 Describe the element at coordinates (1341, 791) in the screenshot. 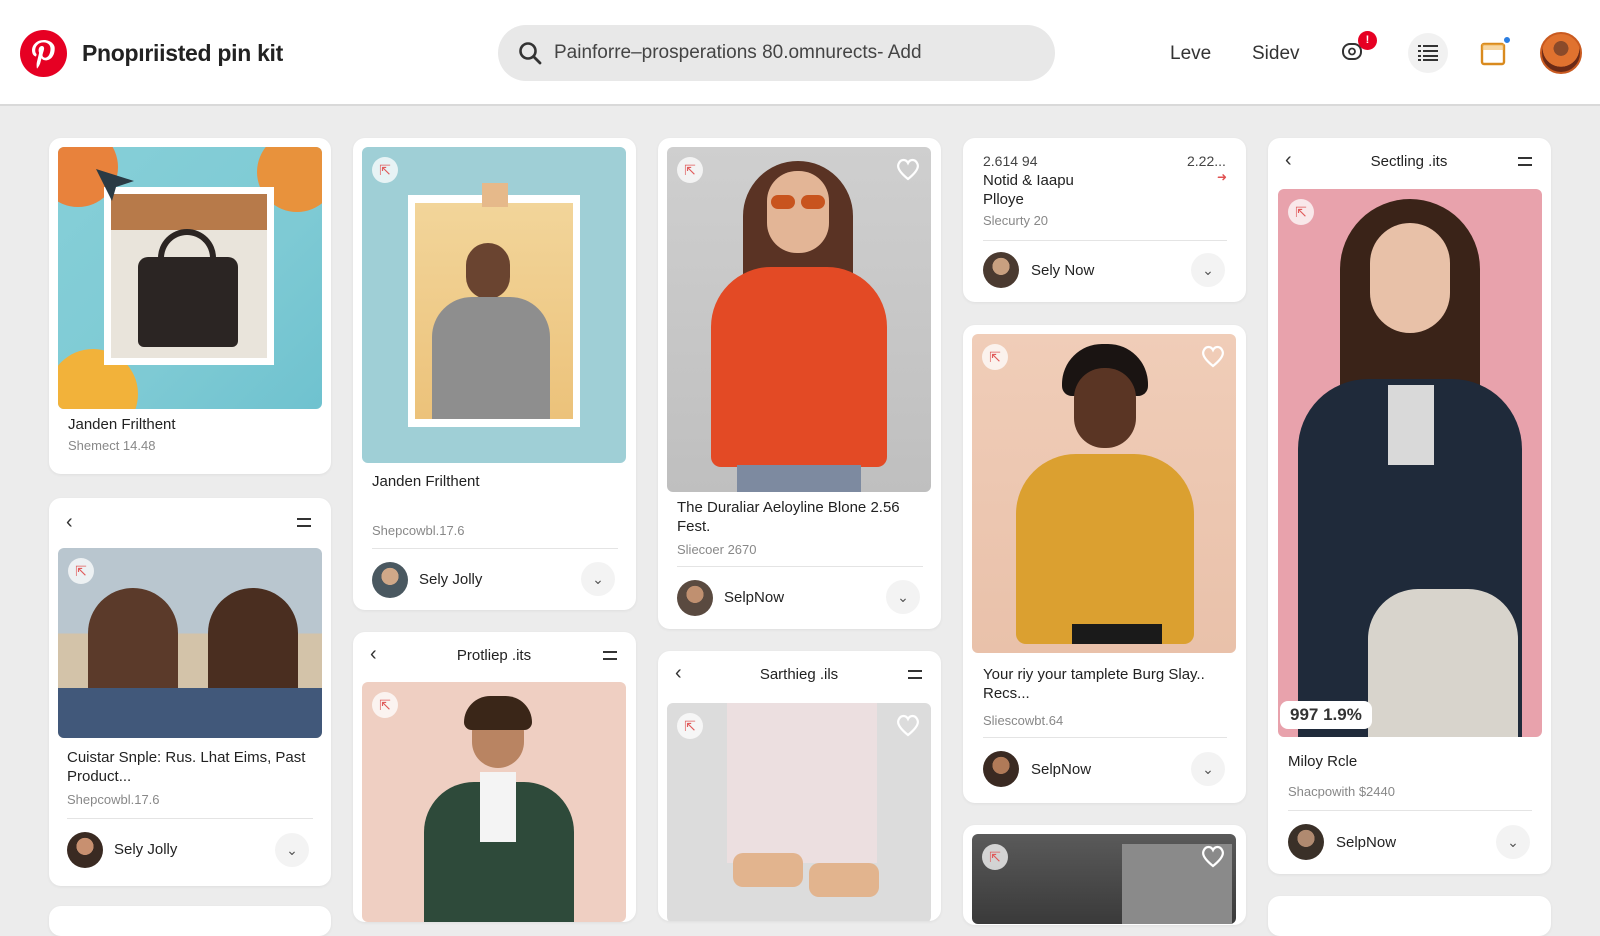

I see `pin-subtitle: Shacpowith $2440` at that location.